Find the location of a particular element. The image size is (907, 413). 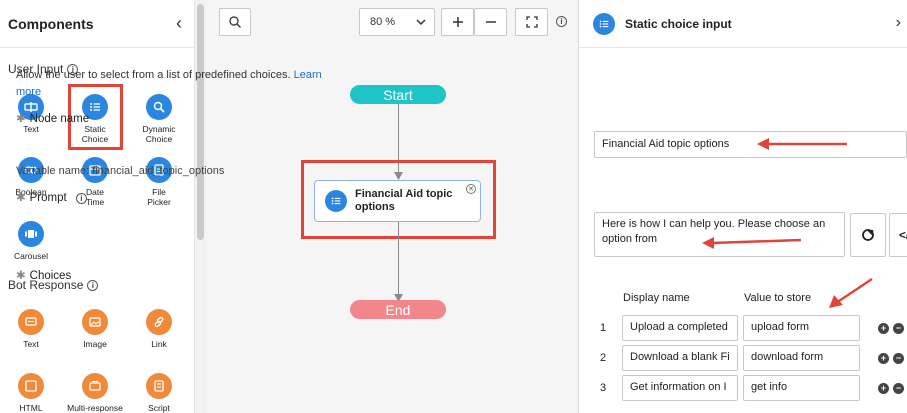

choice-display-field: Get information on I is located at coordinates (680, 388).